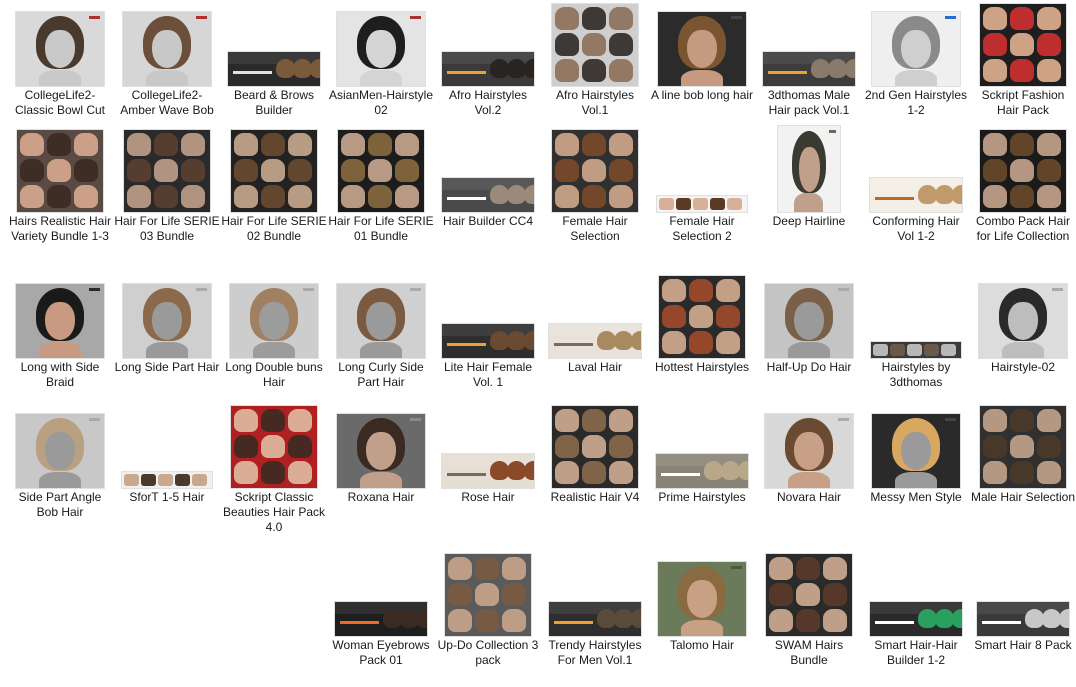 Image resolution: width=1076 pixels, height=687 pixels. Describe the element at coordinates (702, 337) in the screenshot. I see `folder-item: Hottest Hairstyles` at that location.